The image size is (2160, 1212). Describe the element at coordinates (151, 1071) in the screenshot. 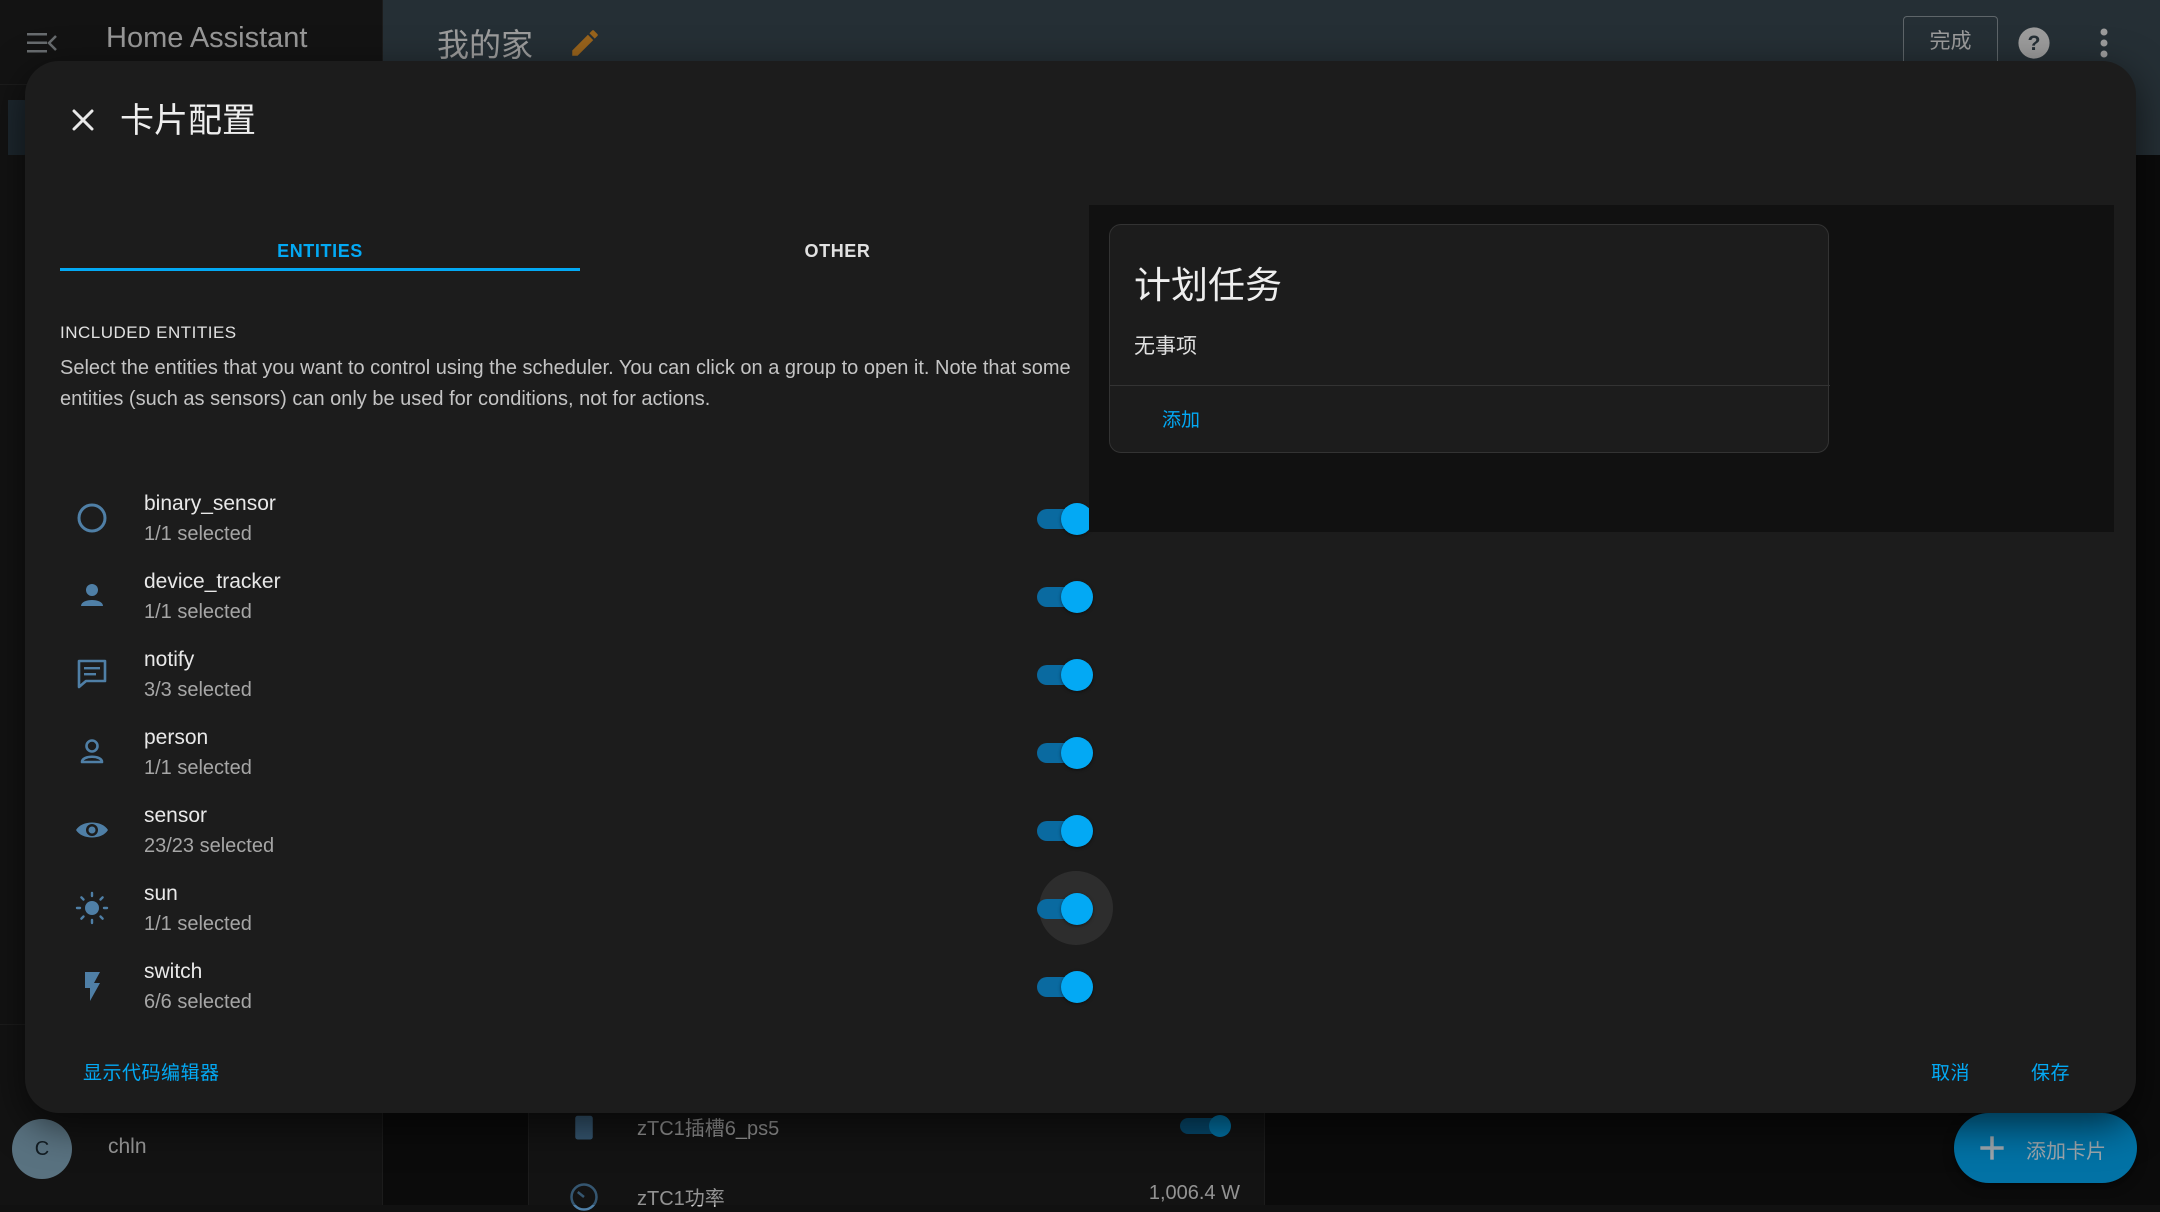

I see `show-code-editor-button: 显示代码编辑器` at that location.